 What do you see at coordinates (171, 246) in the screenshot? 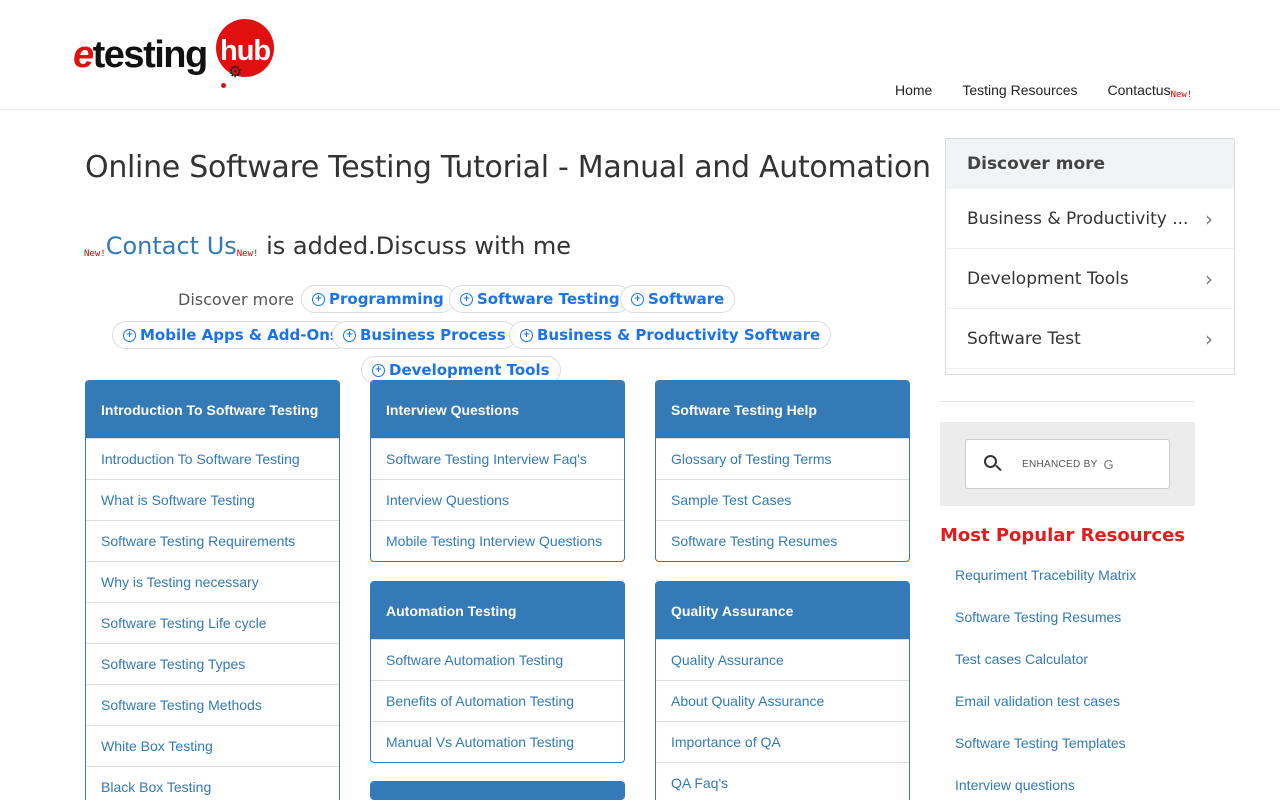
I see `contact-us-link: Contact Us` at bounding box center [171, 246].